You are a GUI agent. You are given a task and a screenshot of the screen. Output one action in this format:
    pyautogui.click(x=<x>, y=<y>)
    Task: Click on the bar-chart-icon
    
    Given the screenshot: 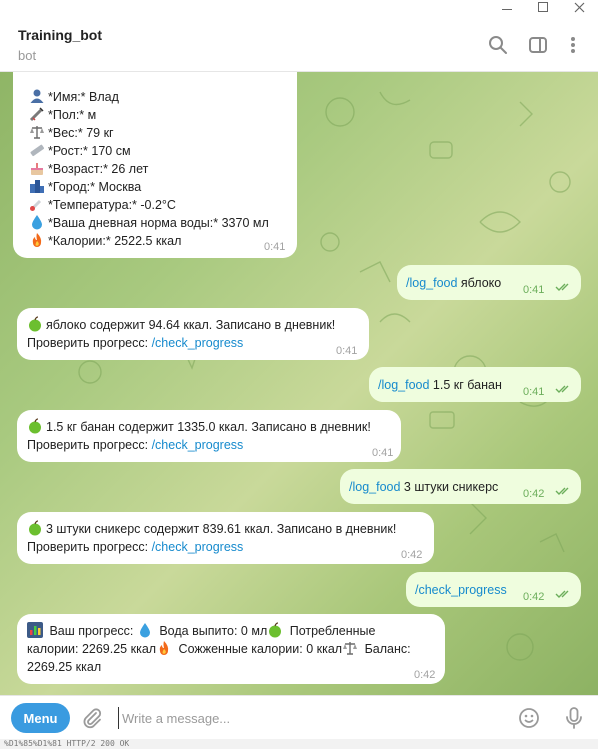 What is the action you would take?
    pyautogui.click(x=35, y=630)
    